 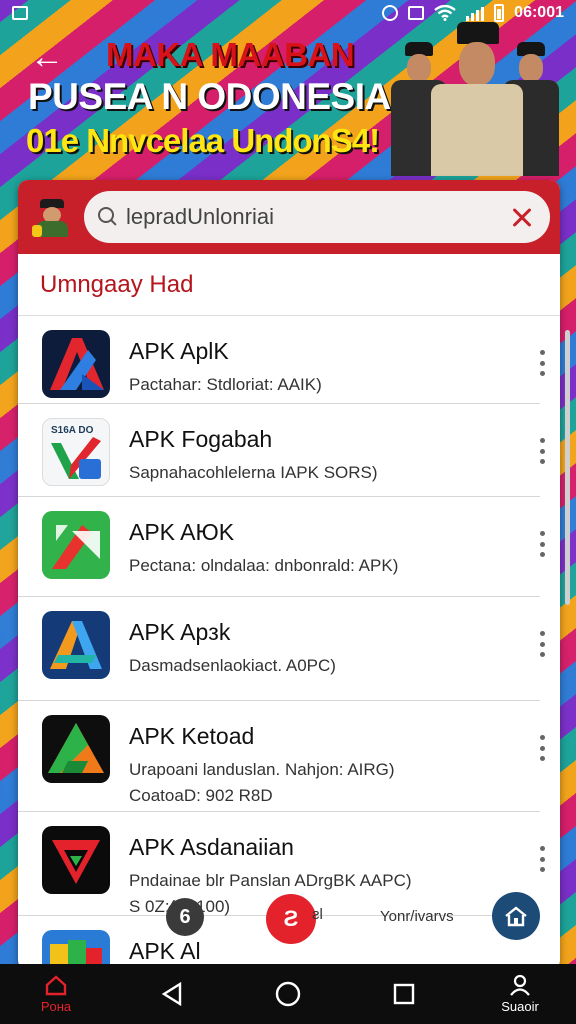 I want to click on app-subtitle-secondary: CoatoaD: 902 R8D, so click(x=201, y=795).